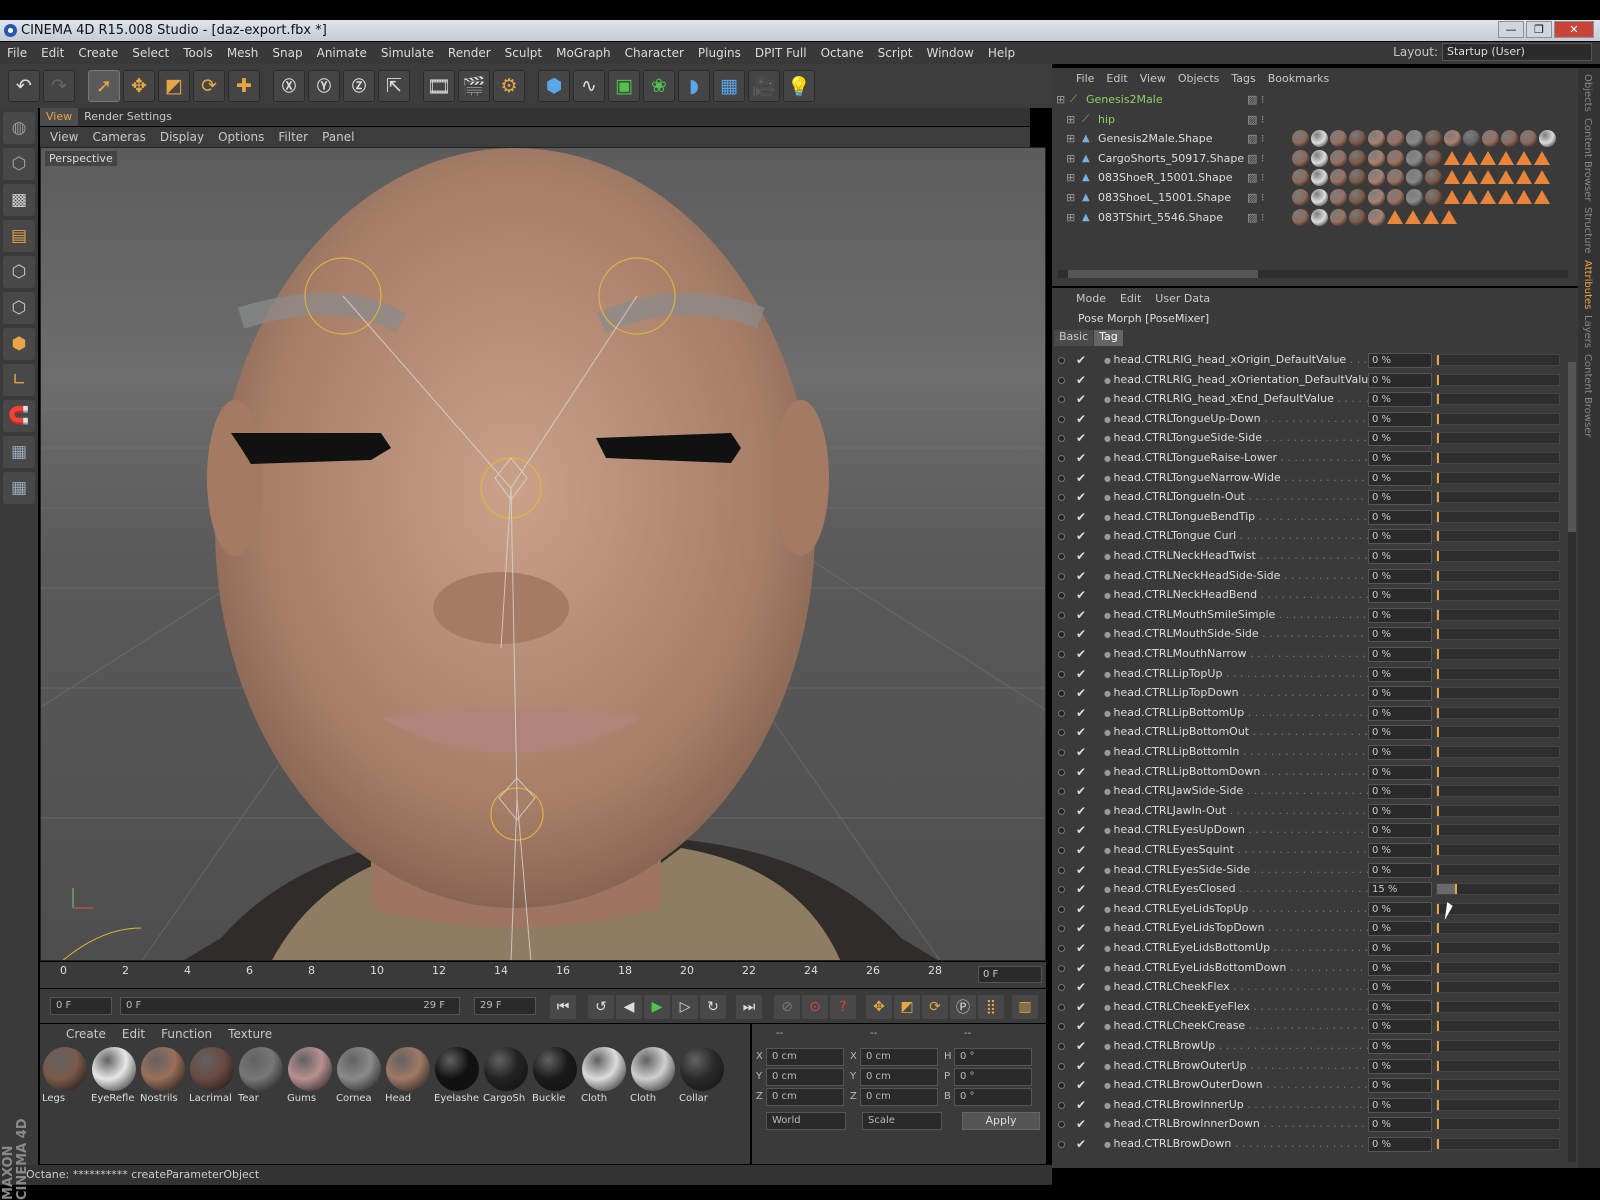 This screenshot has height=1200, width=1600. Describe the element at coordinates (198, 53) in the screenshot. I see `menu-tools: Tools` at that location.